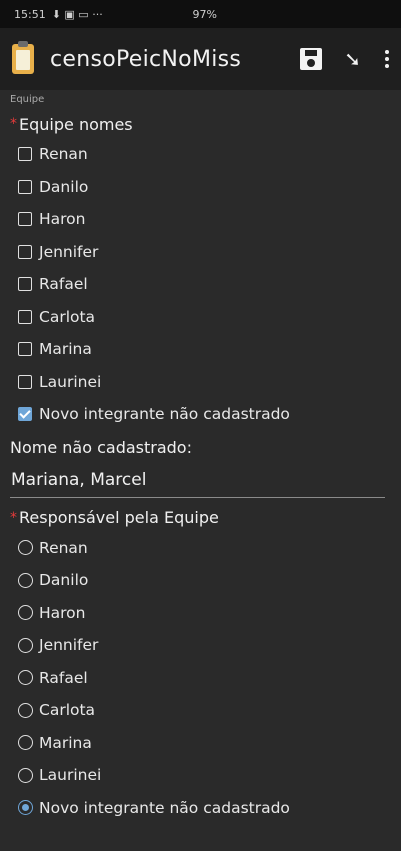  Describe the element at coordinates (63, 677) in the screenshot. I see `radio-label: Rafael` at that location.